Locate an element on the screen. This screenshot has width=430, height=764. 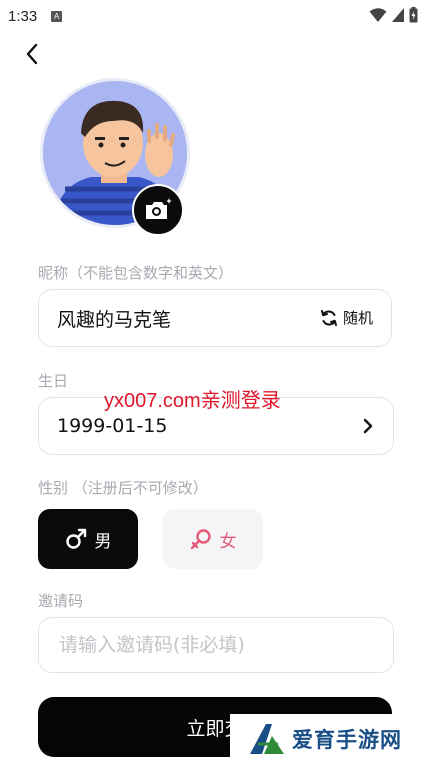
invite-label: 邀请码 is located at coordinates (61, 601).